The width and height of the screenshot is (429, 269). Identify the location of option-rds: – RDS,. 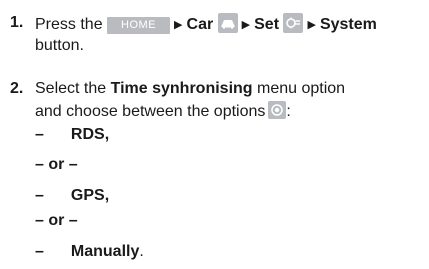
(72, 135).